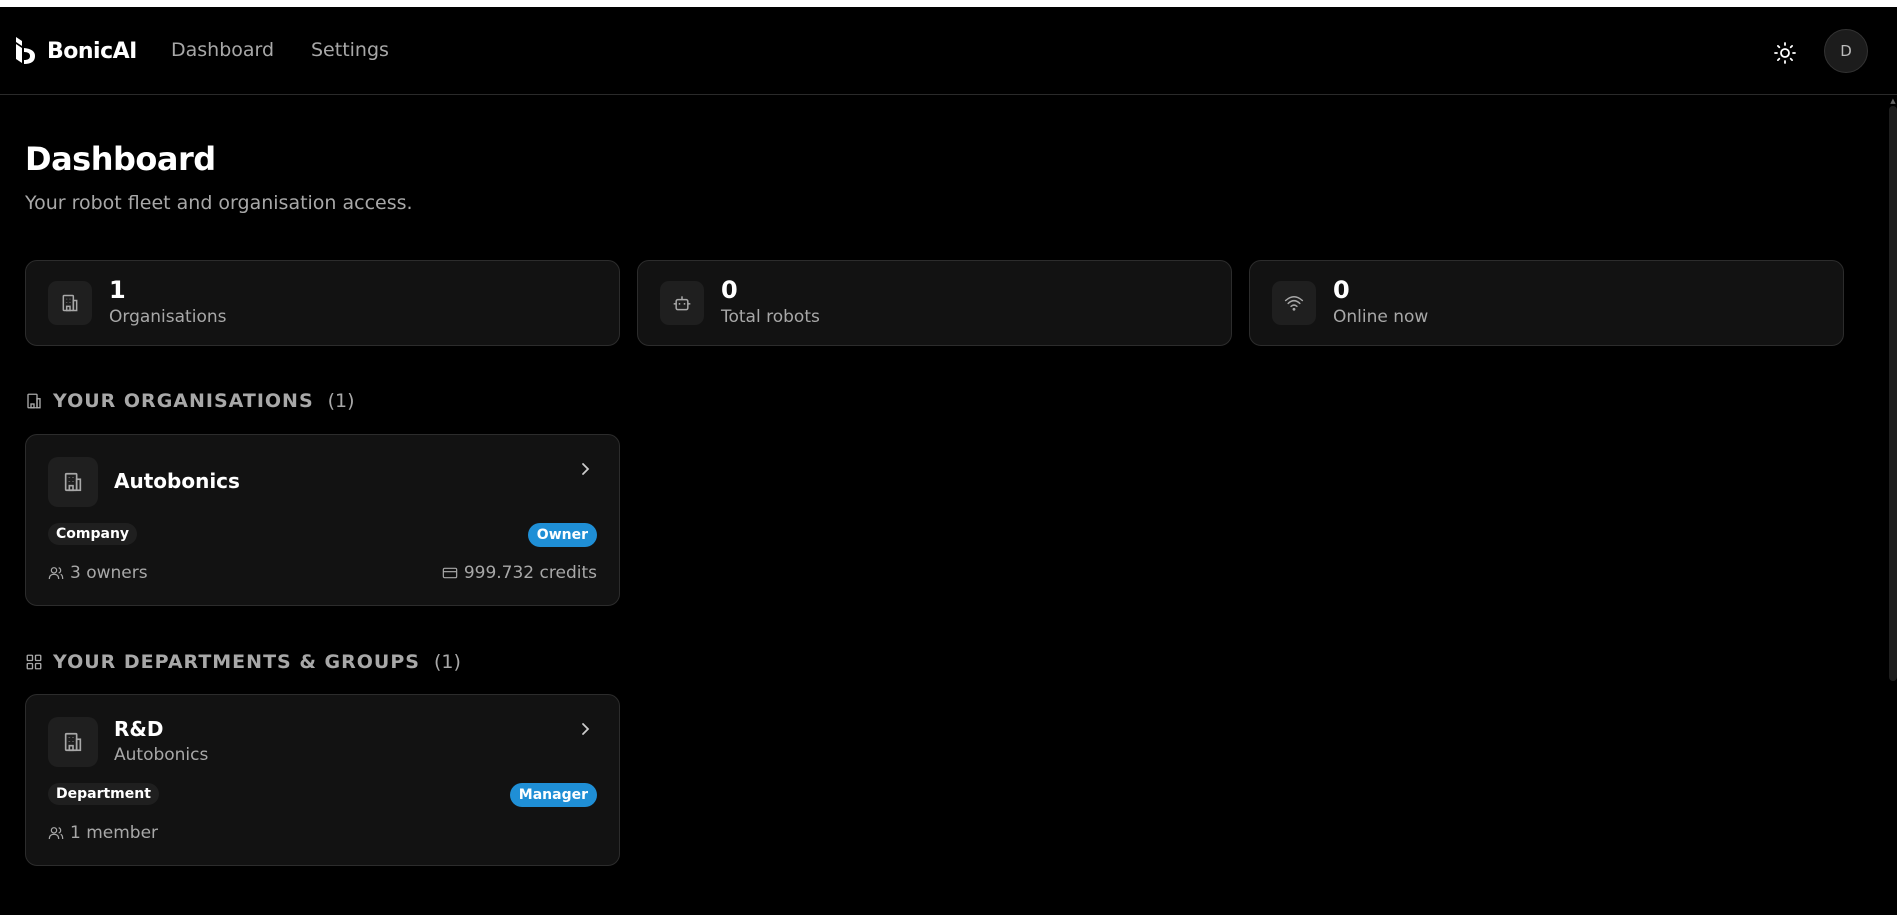 The width and height of the screenshot is (1897, 915). What do you see at coordinates (139, 729) in the screenshot?
I see `department-name: R&D` at bounding box center [139, 729].